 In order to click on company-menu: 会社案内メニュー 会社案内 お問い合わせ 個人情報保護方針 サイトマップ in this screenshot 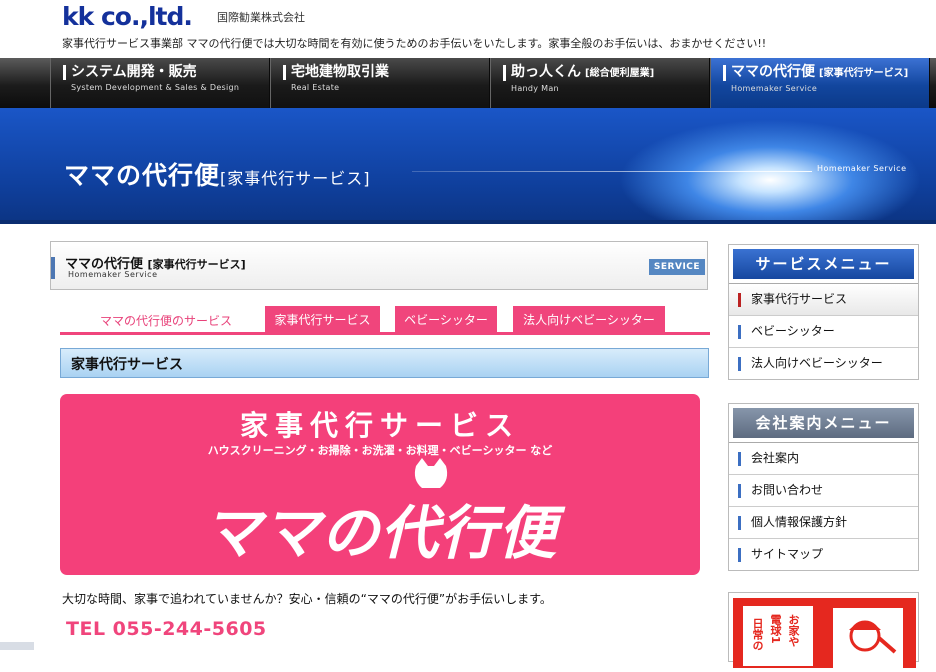, I will do `click(823, 487)`.